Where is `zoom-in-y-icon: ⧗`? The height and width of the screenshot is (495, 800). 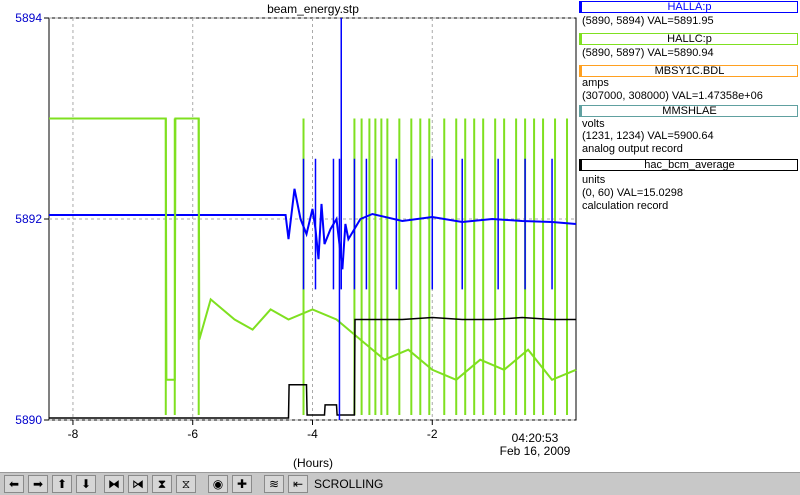 zoom-in-y-icon: ⧗ is located at coordinates (162, 484).